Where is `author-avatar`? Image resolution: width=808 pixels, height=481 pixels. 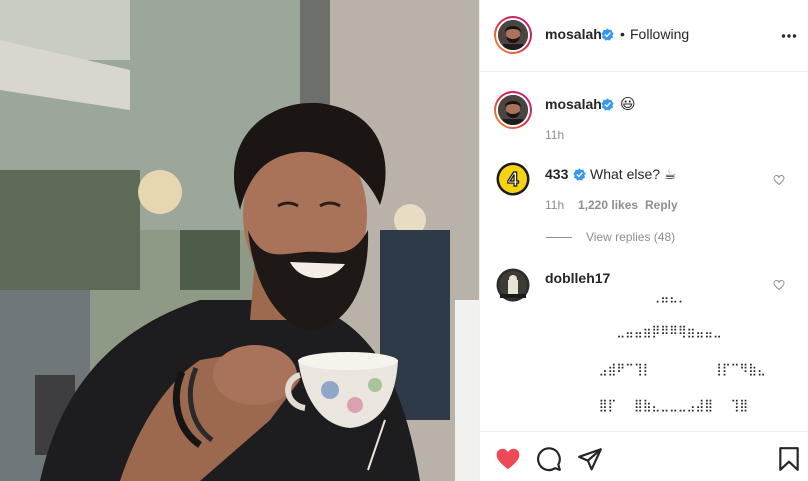
author-avatar is located at coordinates (513, 35).